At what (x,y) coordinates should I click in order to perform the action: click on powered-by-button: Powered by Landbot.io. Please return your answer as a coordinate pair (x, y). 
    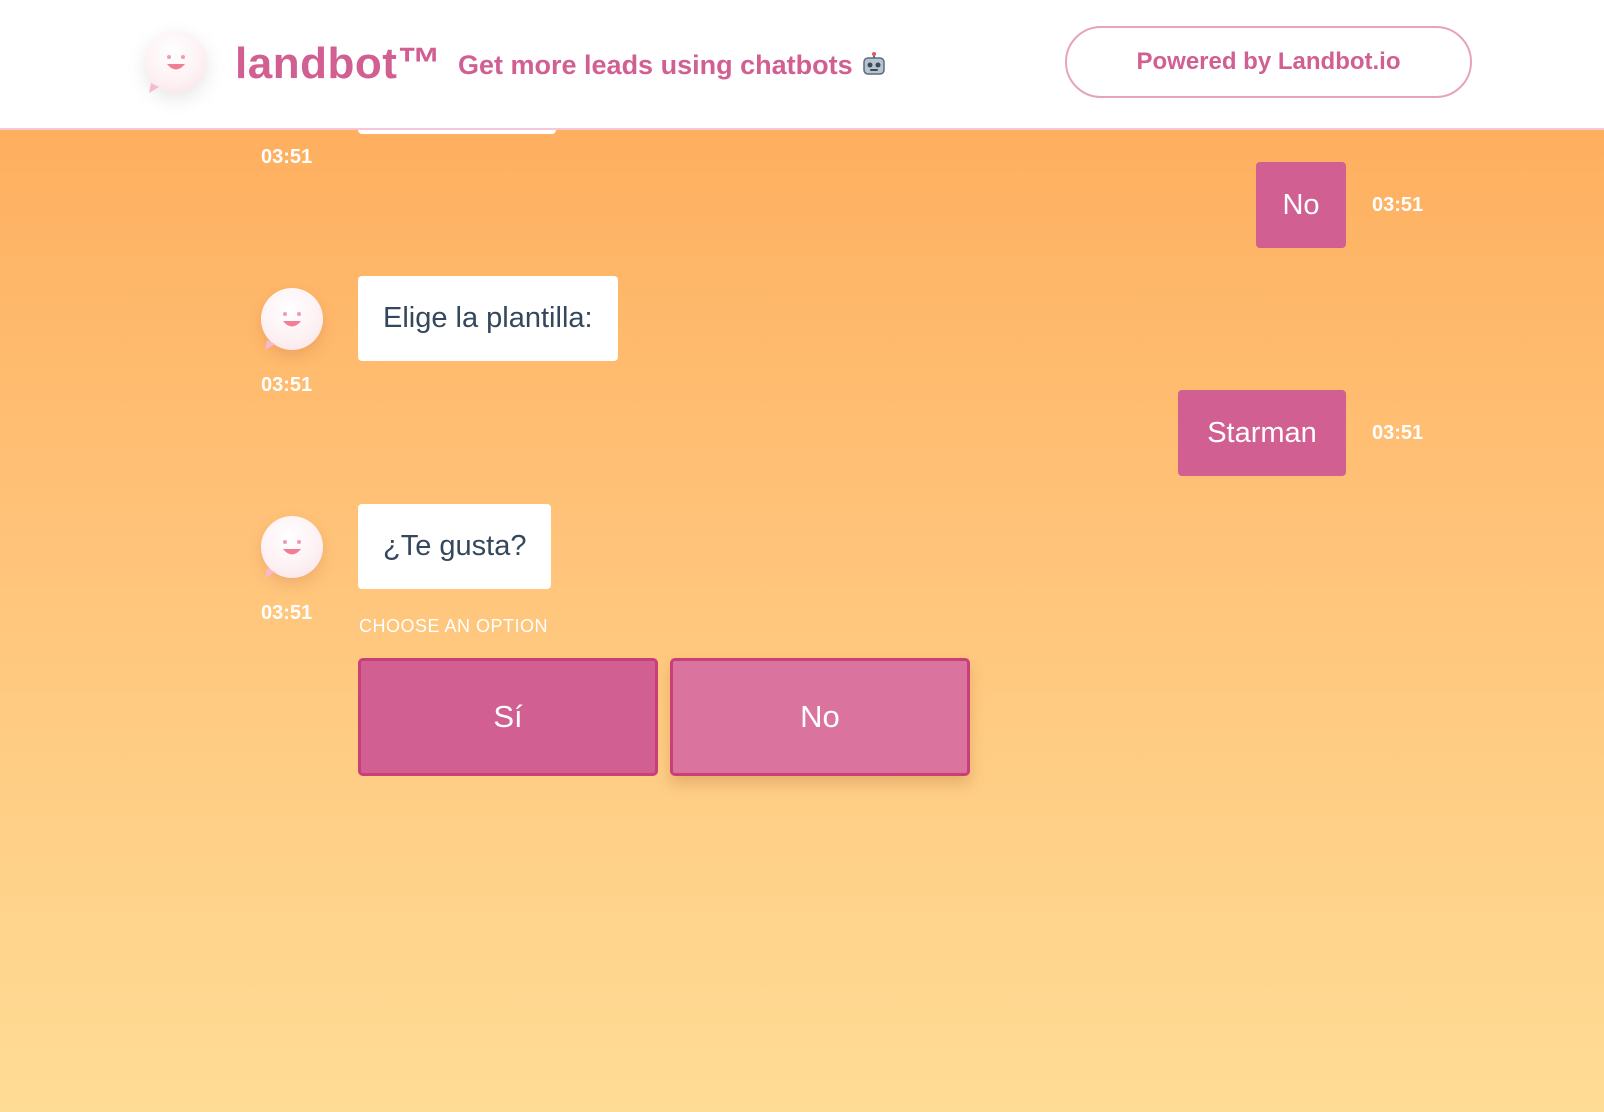
    Looking at the image, I should click on (1268, 62).